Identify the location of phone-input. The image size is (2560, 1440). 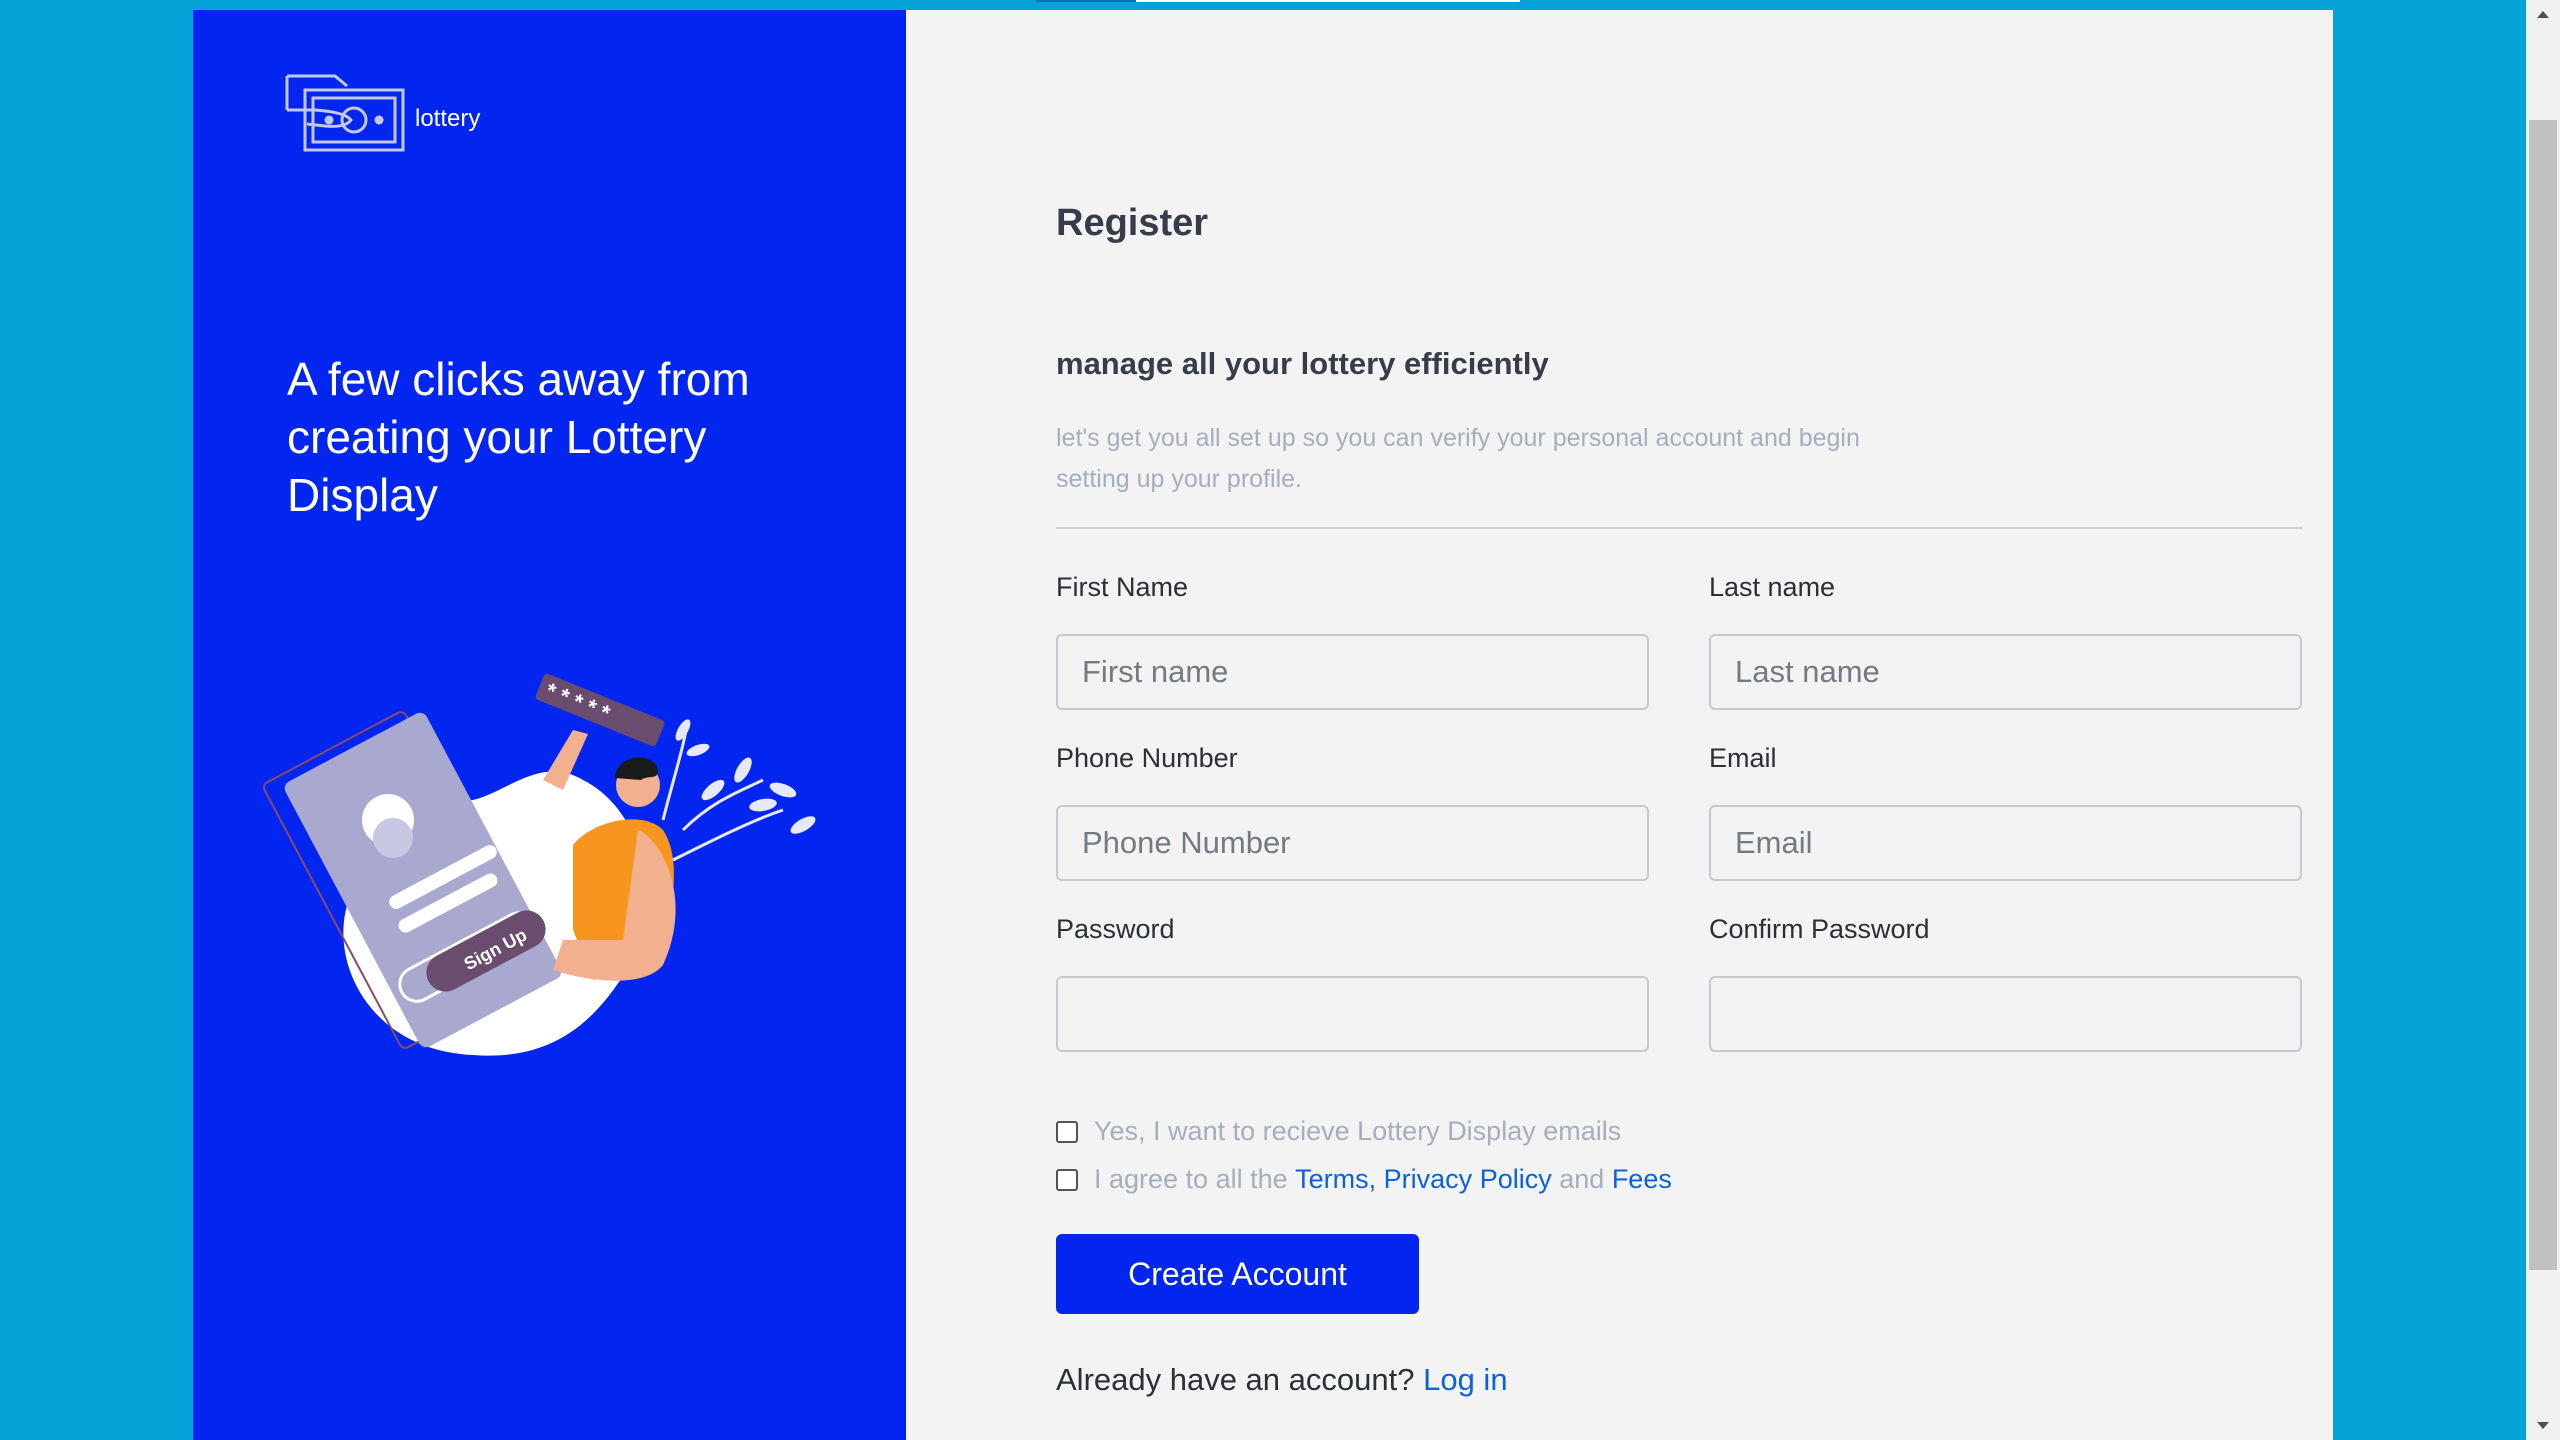
(1352, 843).